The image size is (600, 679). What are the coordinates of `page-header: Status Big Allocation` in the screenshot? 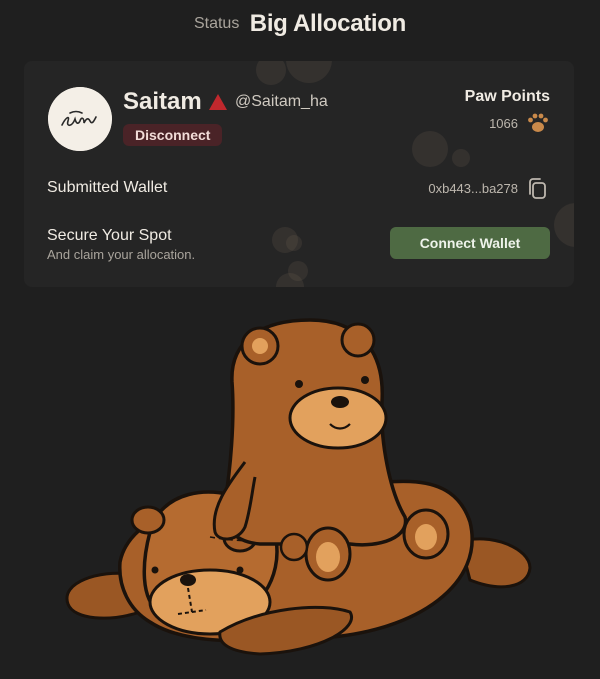 It's located at (300, 24).